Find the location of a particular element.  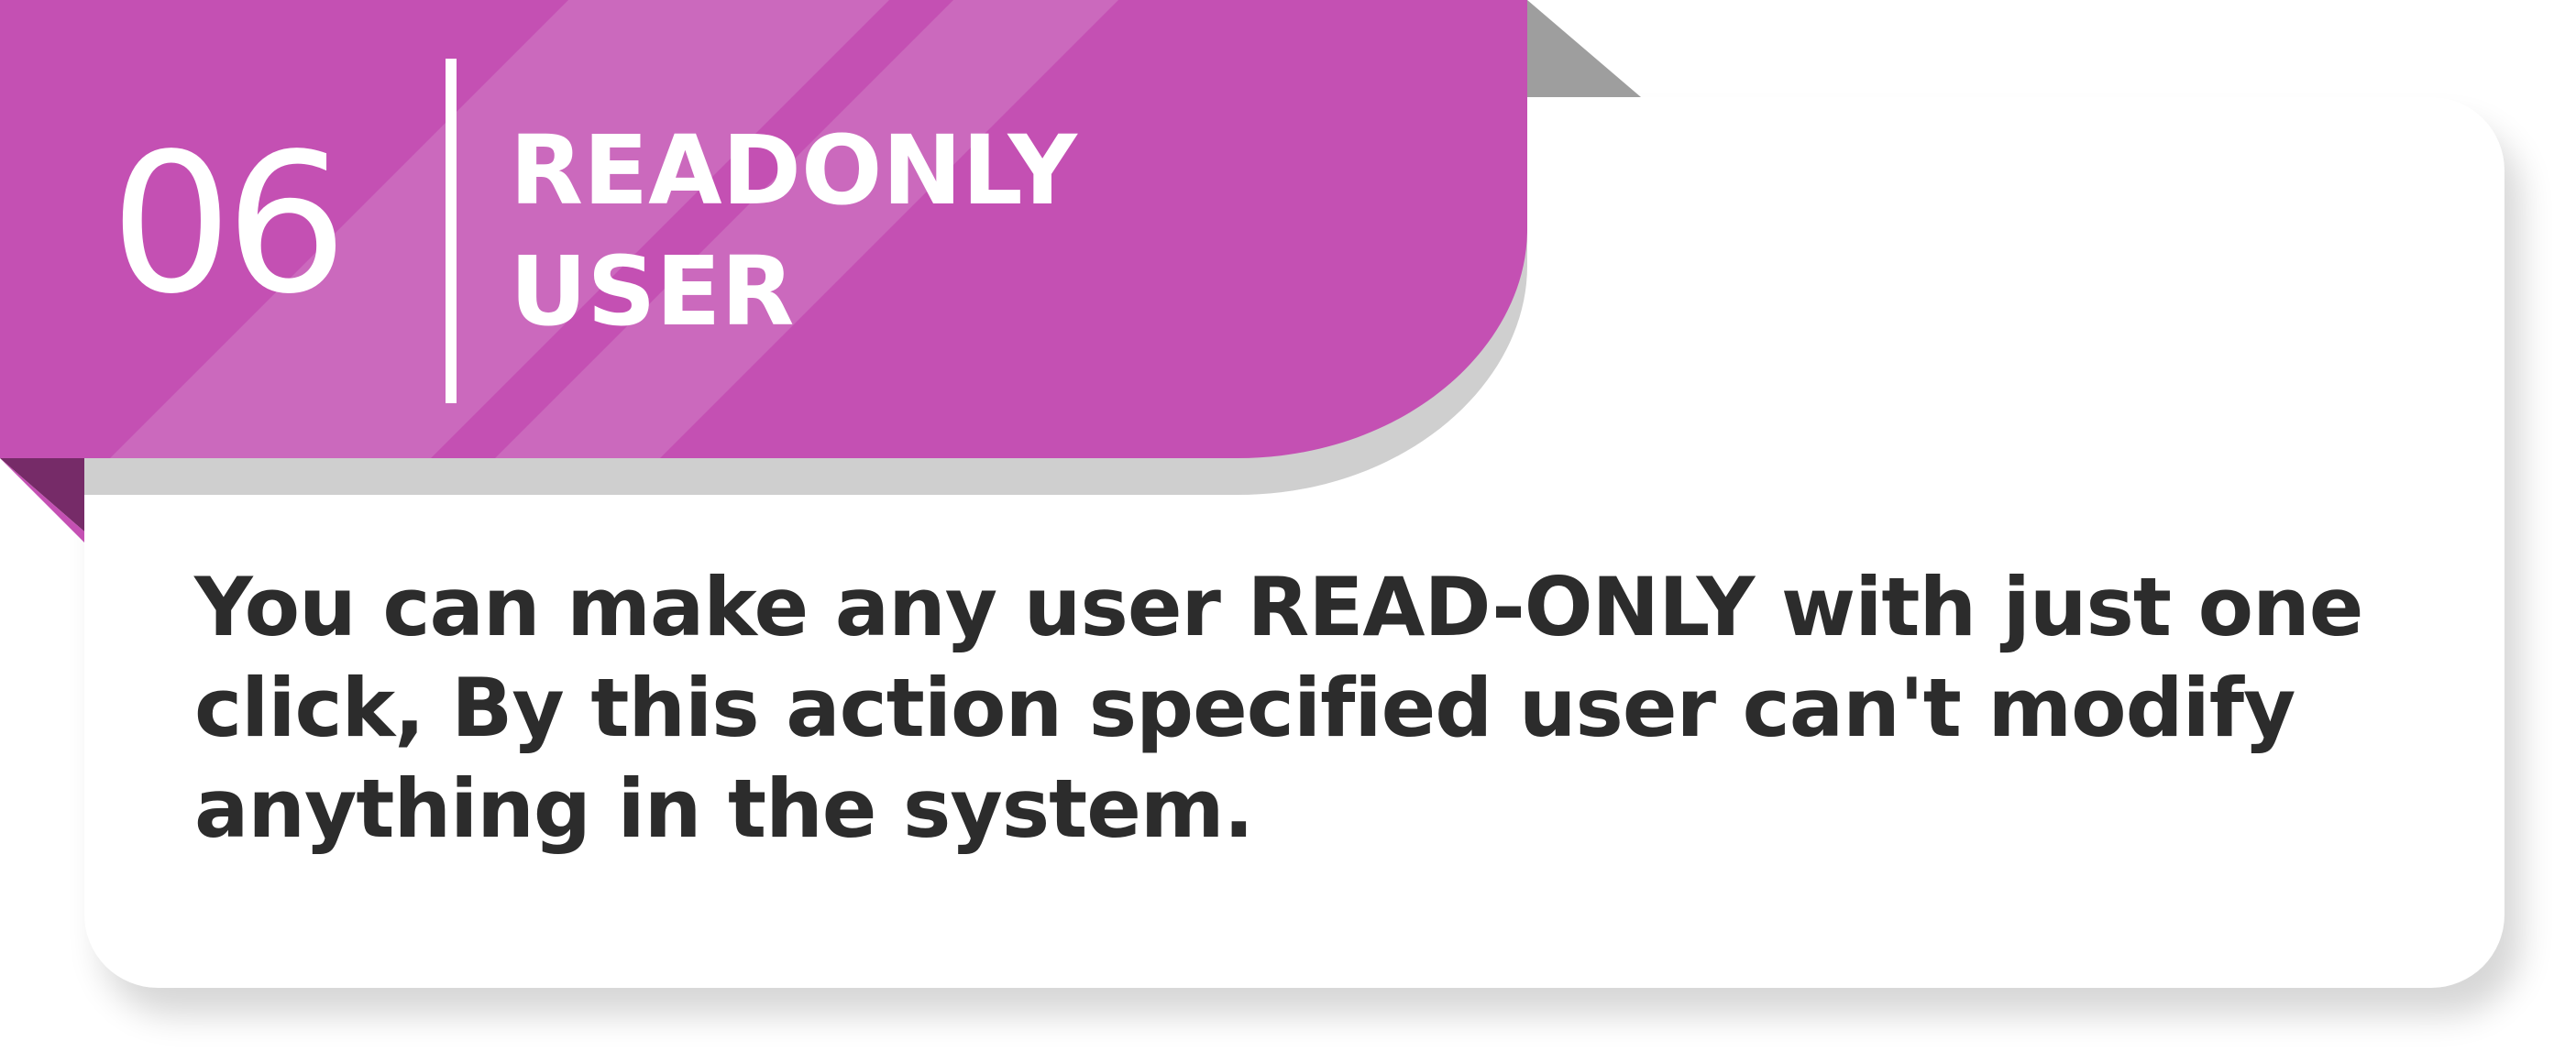

corner-fold is located at coordinates (1584, 48).